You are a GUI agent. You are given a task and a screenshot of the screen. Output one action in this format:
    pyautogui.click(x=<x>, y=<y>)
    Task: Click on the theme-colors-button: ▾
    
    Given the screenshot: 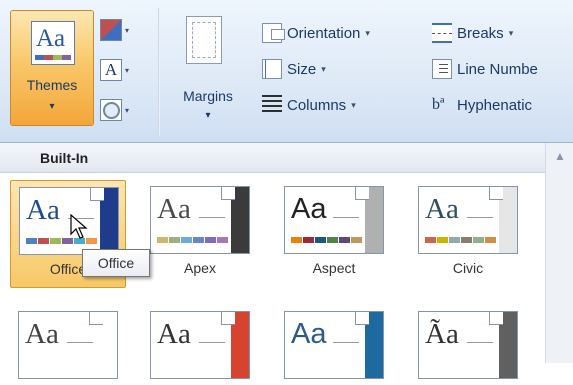 What is the action you would take?
    pyautogui.click(x=117, y=30)
    